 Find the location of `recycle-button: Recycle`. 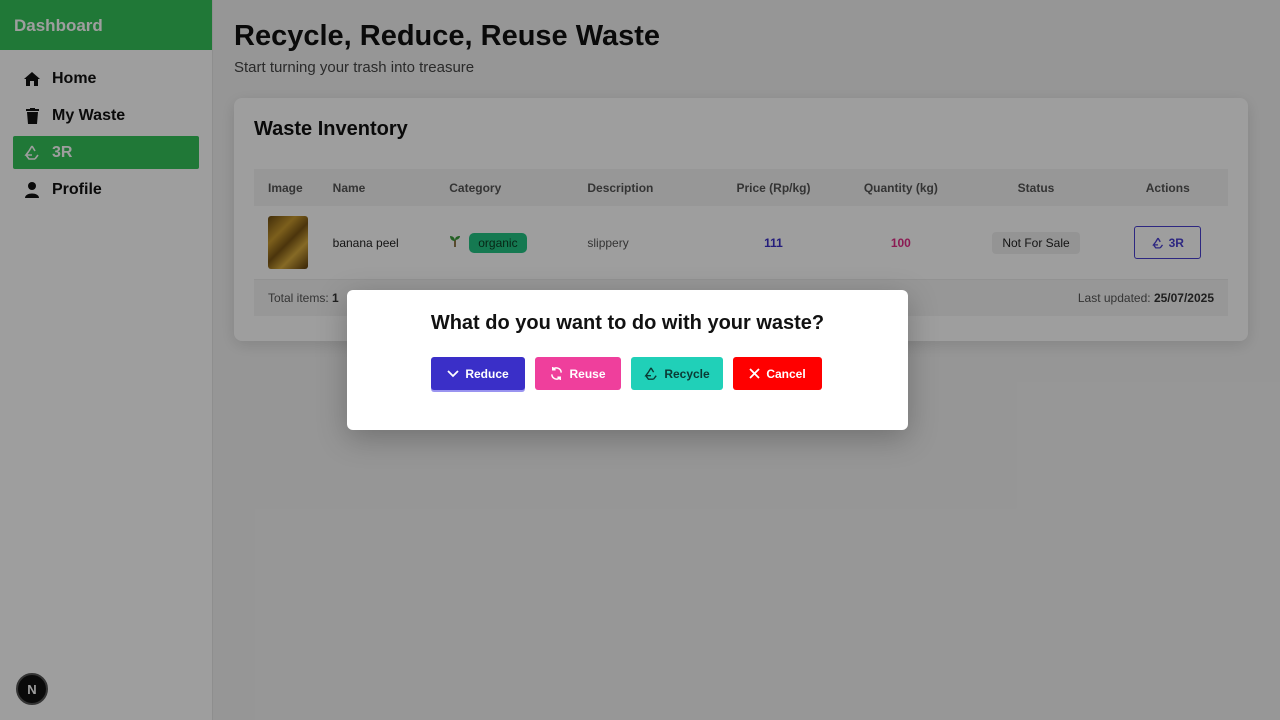

recycle-button: Recycle is located at coordinates (677, 373).